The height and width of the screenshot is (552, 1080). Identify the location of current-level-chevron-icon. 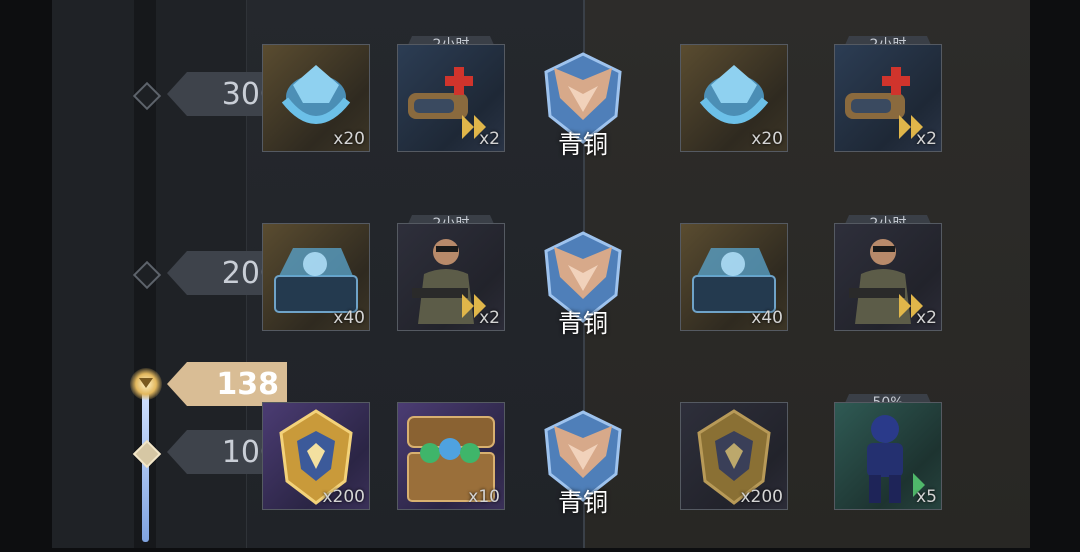
(146, 383).